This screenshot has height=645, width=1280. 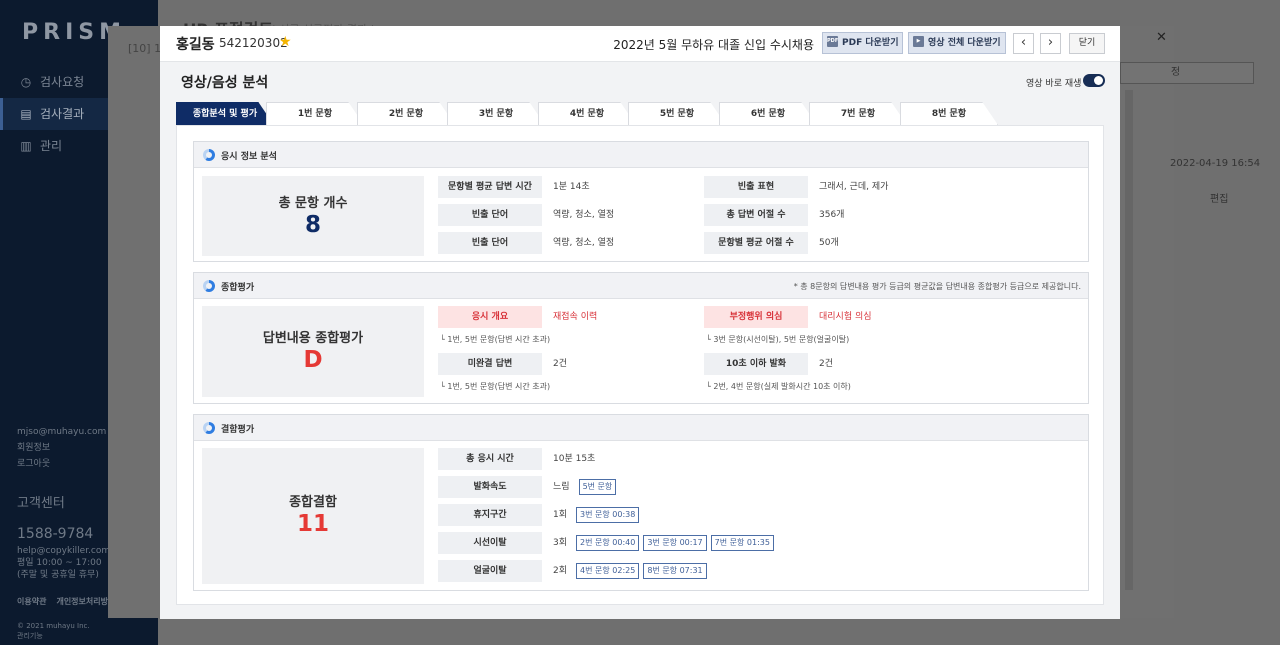 What do you see at coordinates (1023, 43) in the screenshot?
I see `prev-button: ‹` at bounding box center [1023, 43].